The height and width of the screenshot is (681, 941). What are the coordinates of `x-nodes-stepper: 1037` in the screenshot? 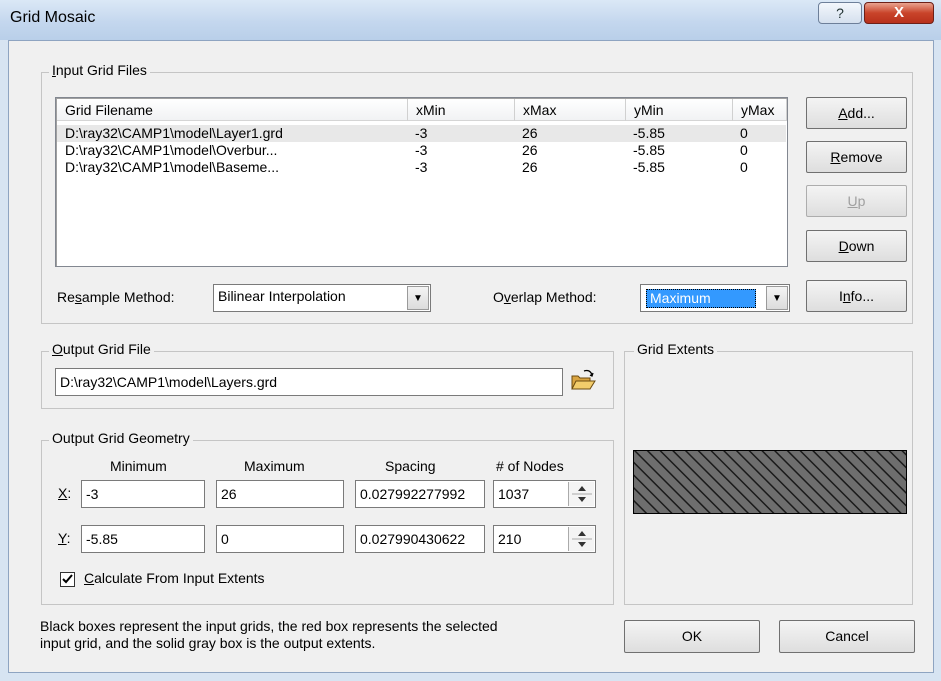 It's located at (544, 494).